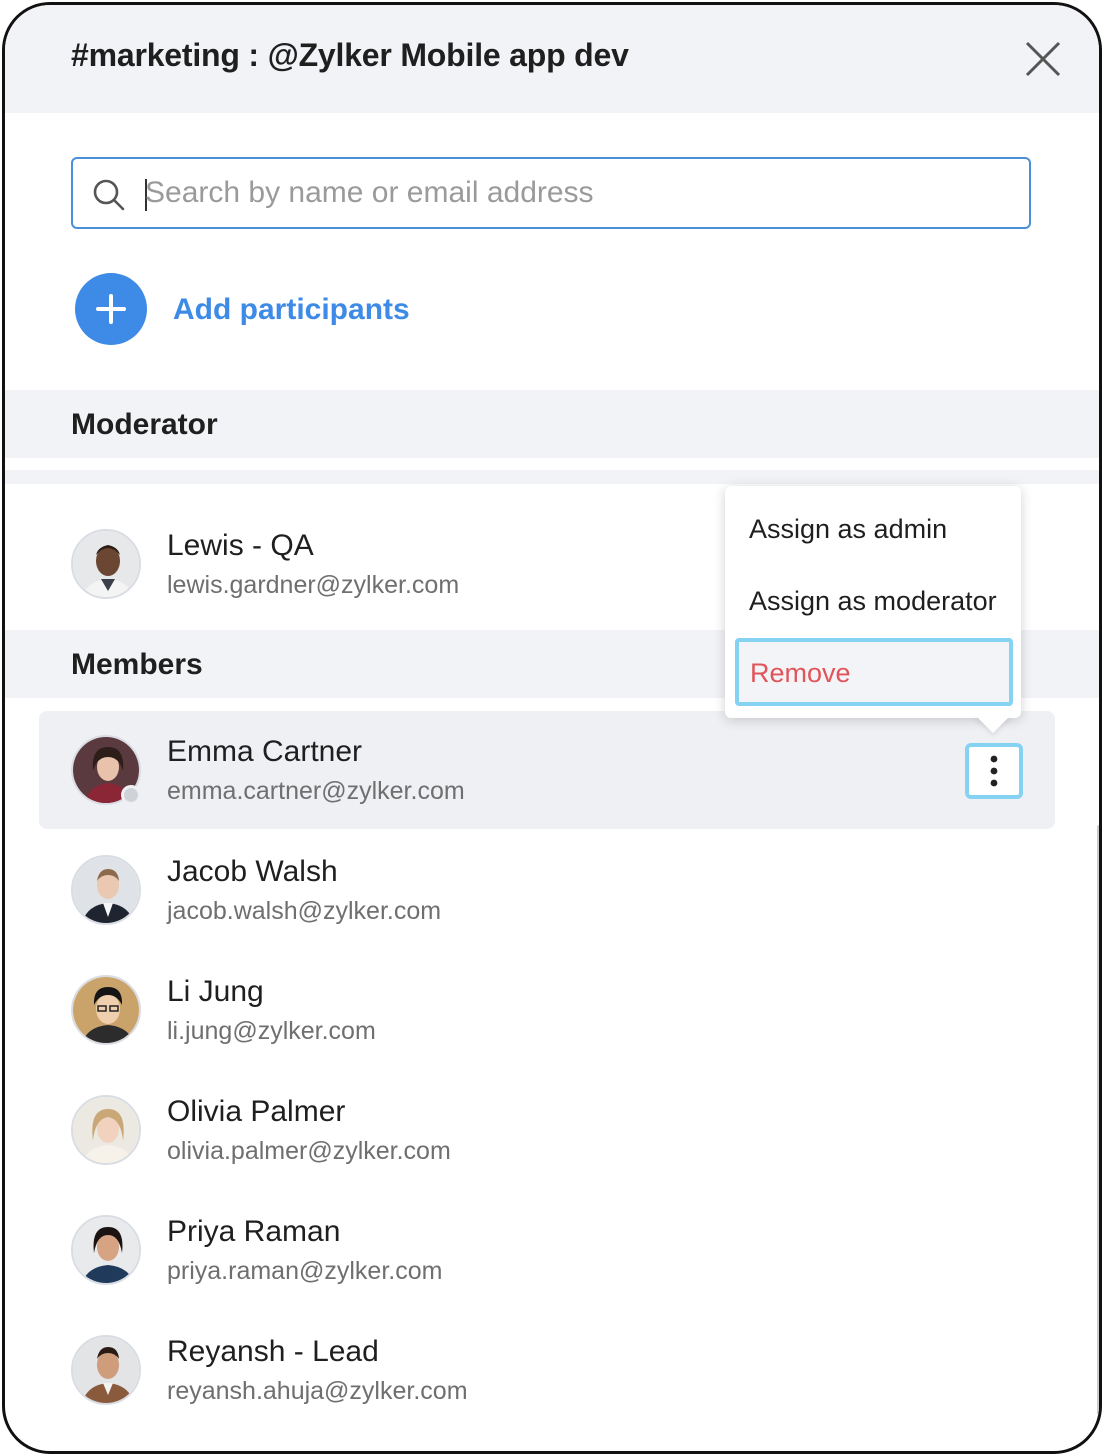  What do you see at coordinates (547, 890) in the screenshot?
I see `member-row: Jacob Walsh jacob.walsh@zylker.com` at bounding box center [547, 890].